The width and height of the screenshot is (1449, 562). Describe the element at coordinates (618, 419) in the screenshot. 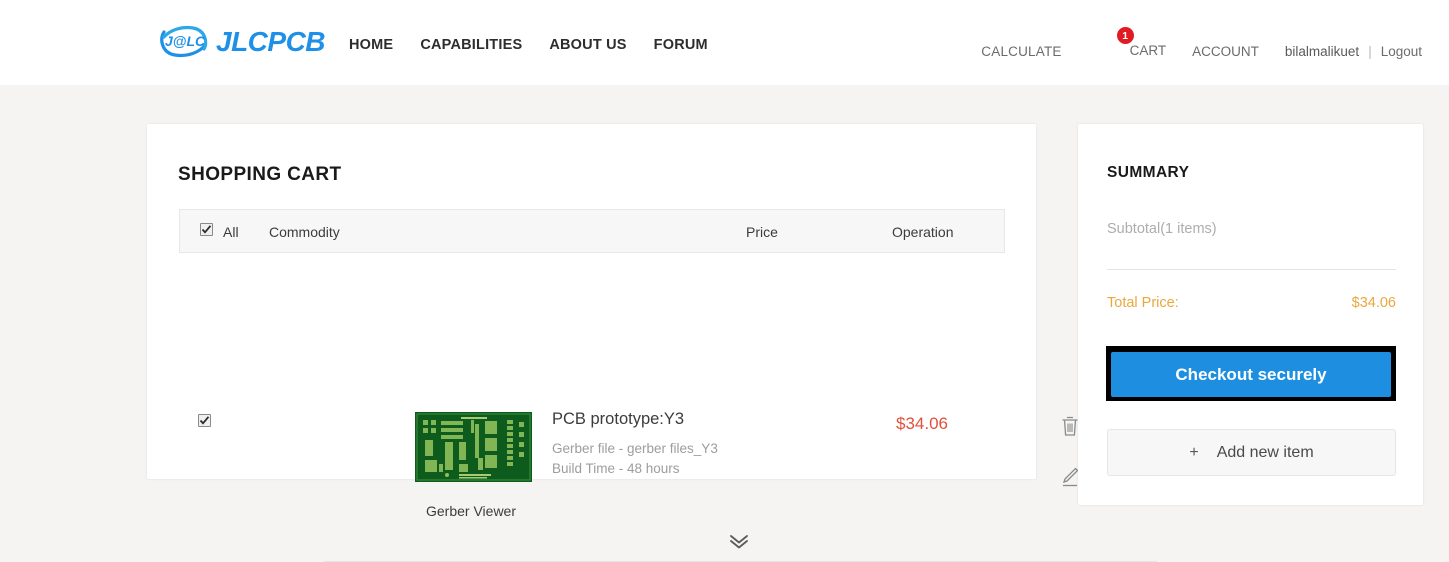

I see `cart-item-title: PCB prototype:Y3` at that location.